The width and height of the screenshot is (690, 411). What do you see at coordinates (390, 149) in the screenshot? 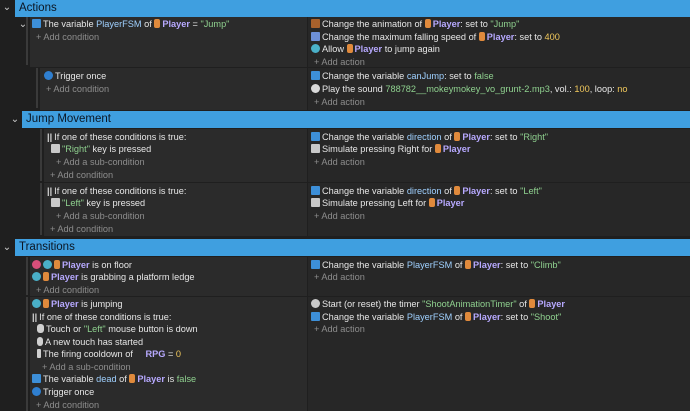
I see `action-simulate-right: Simulate pressing Right for Player` at bounding box center [390, 149].